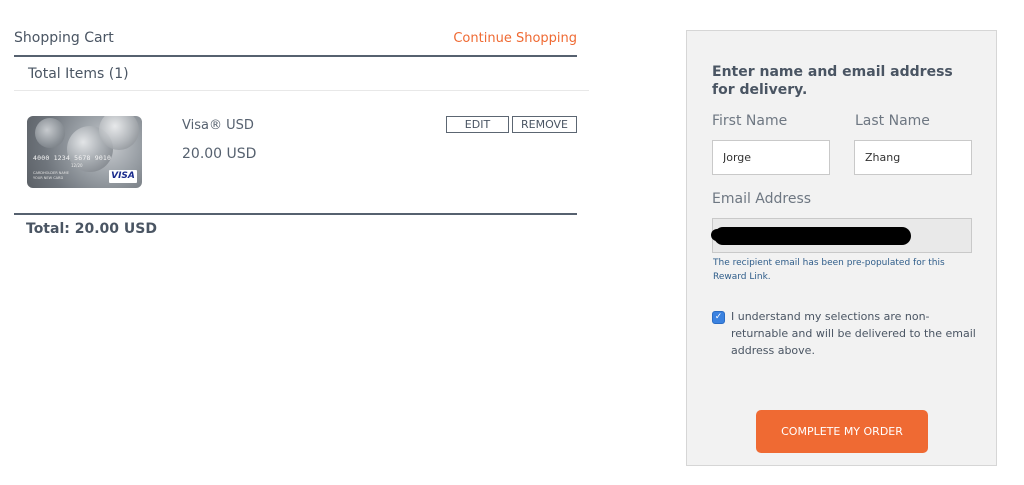  I want to click on email-redaction, so click(812, 236).